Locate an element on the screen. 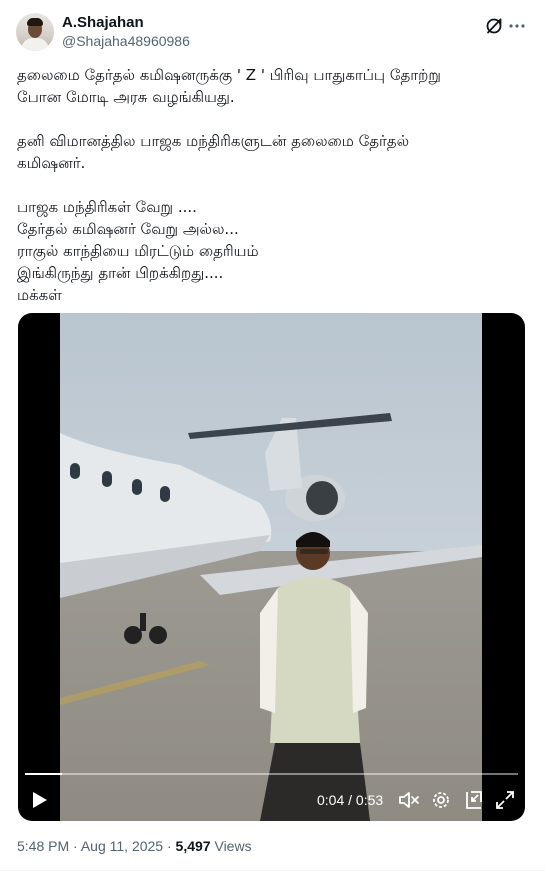 Image resolution: width=545 pixels, height=873 pixels. video-time: 0:04 / 0:53 is located at coordinates (350, 800).